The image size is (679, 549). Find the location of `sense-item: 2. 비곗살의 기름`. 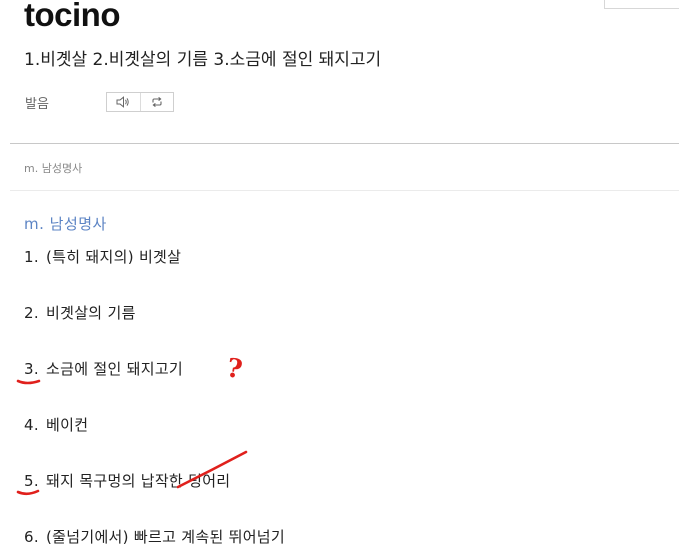

sense-item: 2. 비곗살의 기름 is located at coordinates (80, 312).